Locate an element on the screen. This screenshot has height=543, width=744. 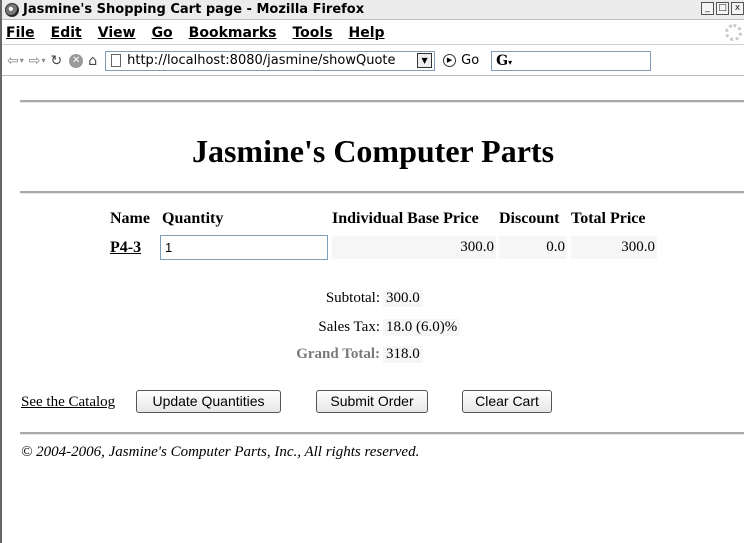
menu-go: Go is located at coordinates (162, 33).